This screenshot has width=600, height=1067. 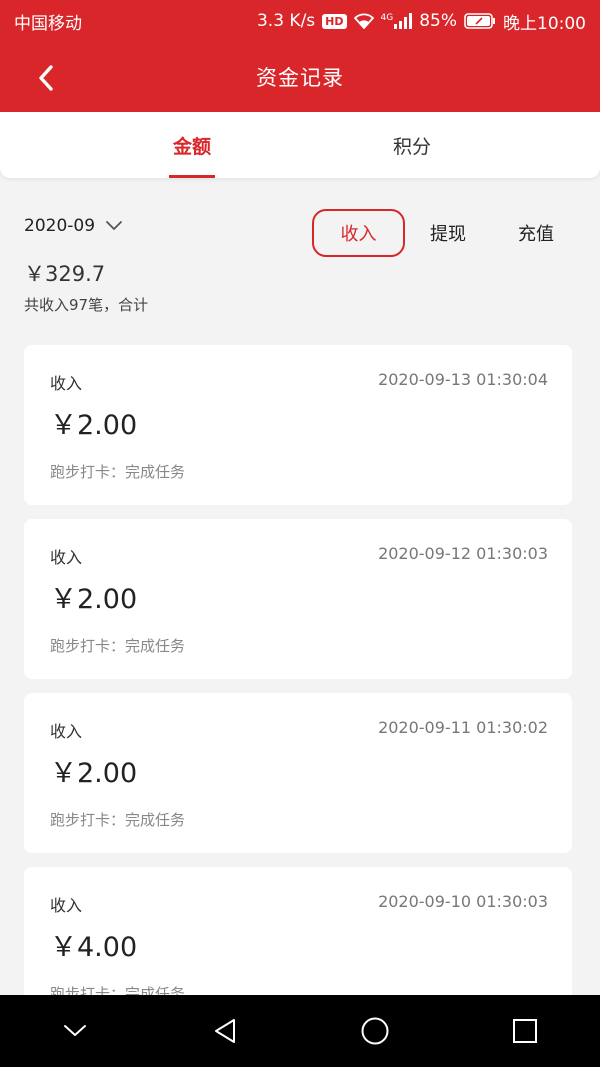 I want to click on filter-recharge-button: 充值, so click(x=536, y=233).